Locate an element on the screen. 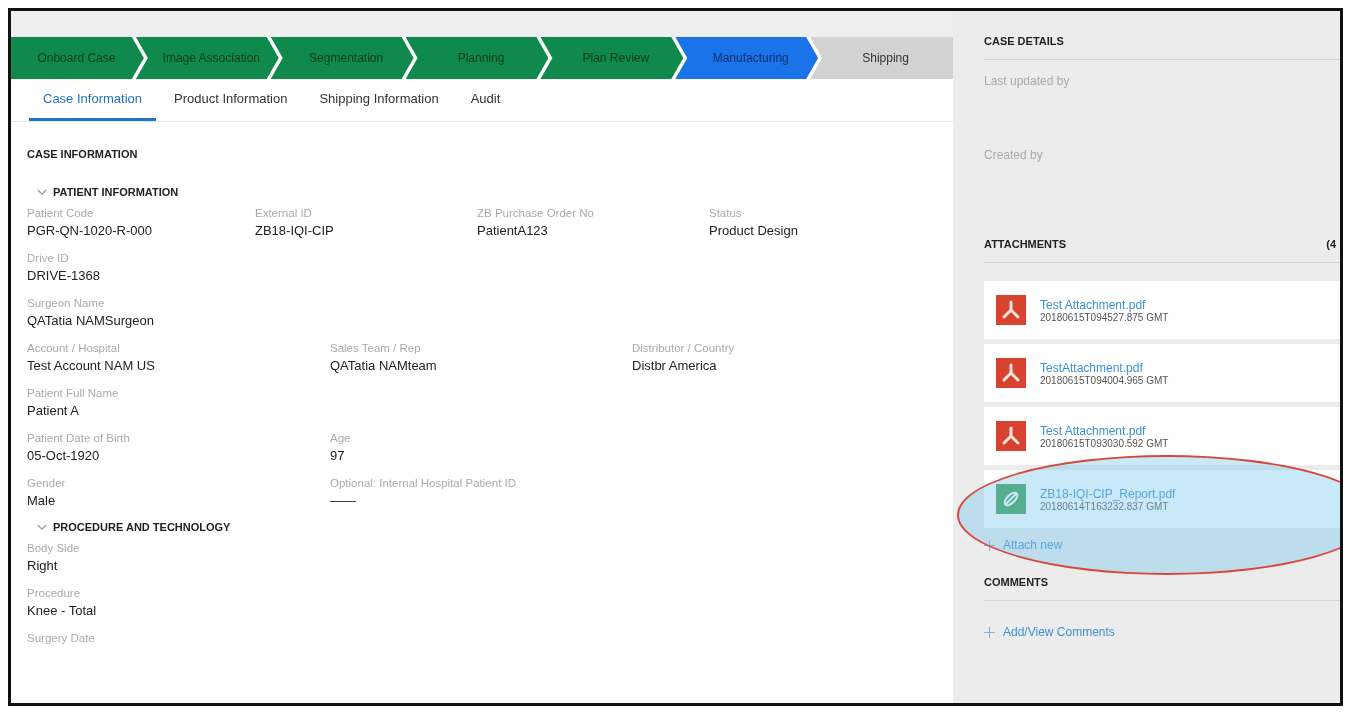 The image size is (1347, 717). field-label: Procedure is located at coordinates (54, 593).